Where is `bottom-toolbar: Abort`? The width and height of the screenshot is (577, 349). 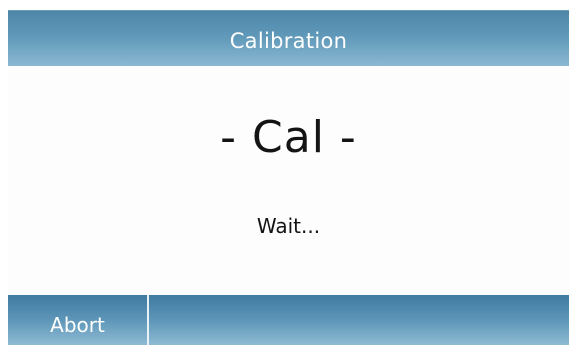 bottom-toolbar: Abort is located at coordinates (288, 320).